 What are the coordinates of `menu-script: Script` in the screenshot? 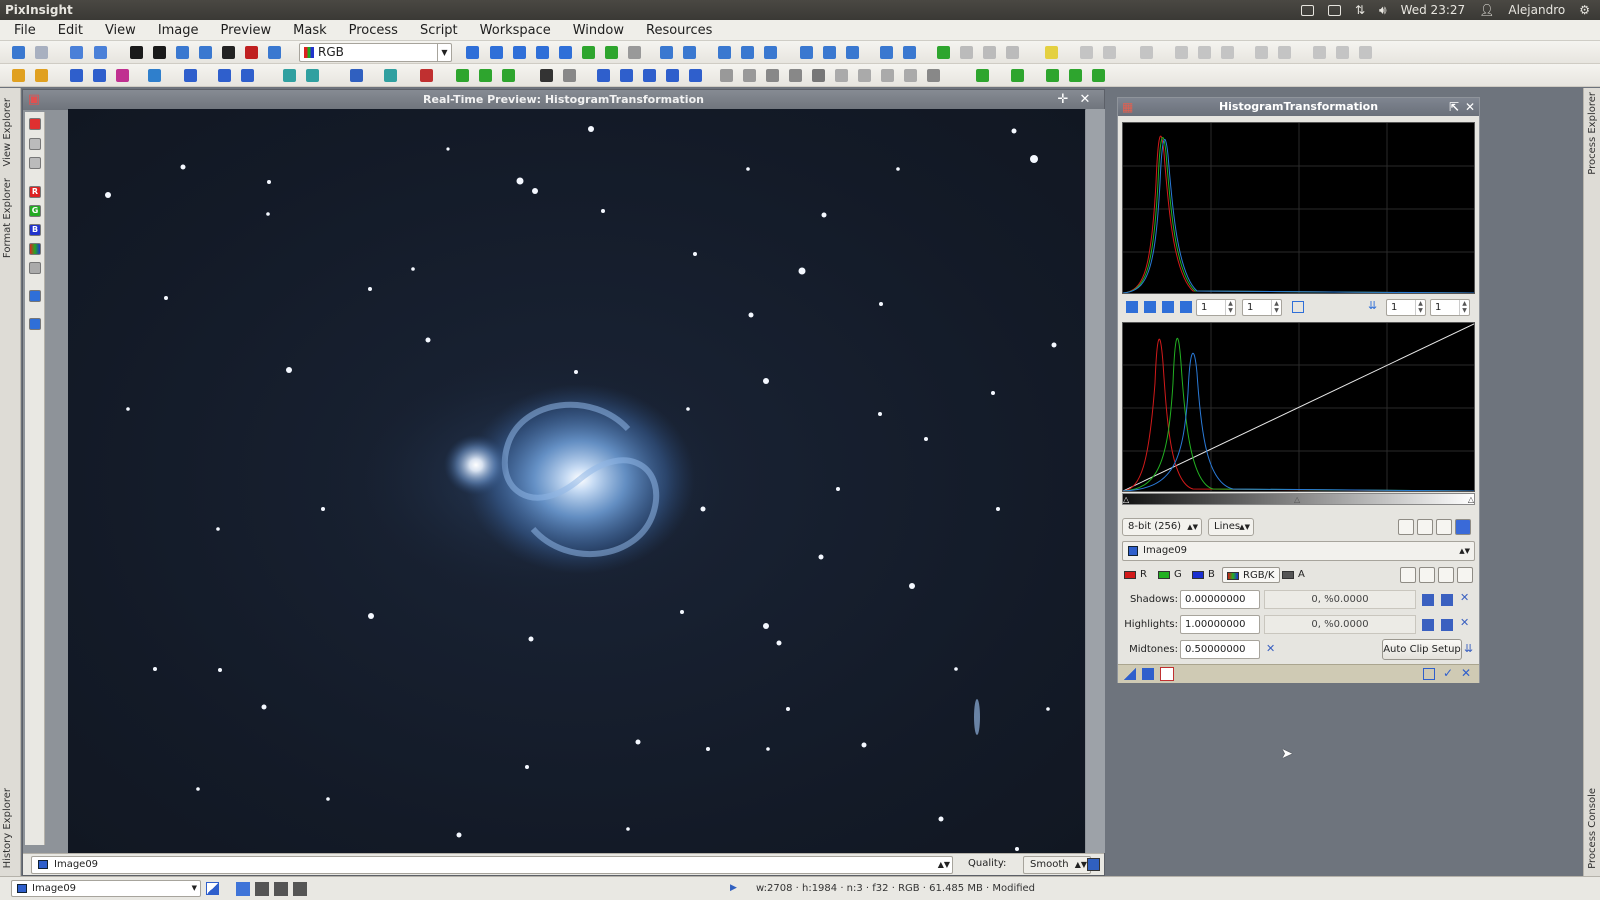 It's located at (439, 30).